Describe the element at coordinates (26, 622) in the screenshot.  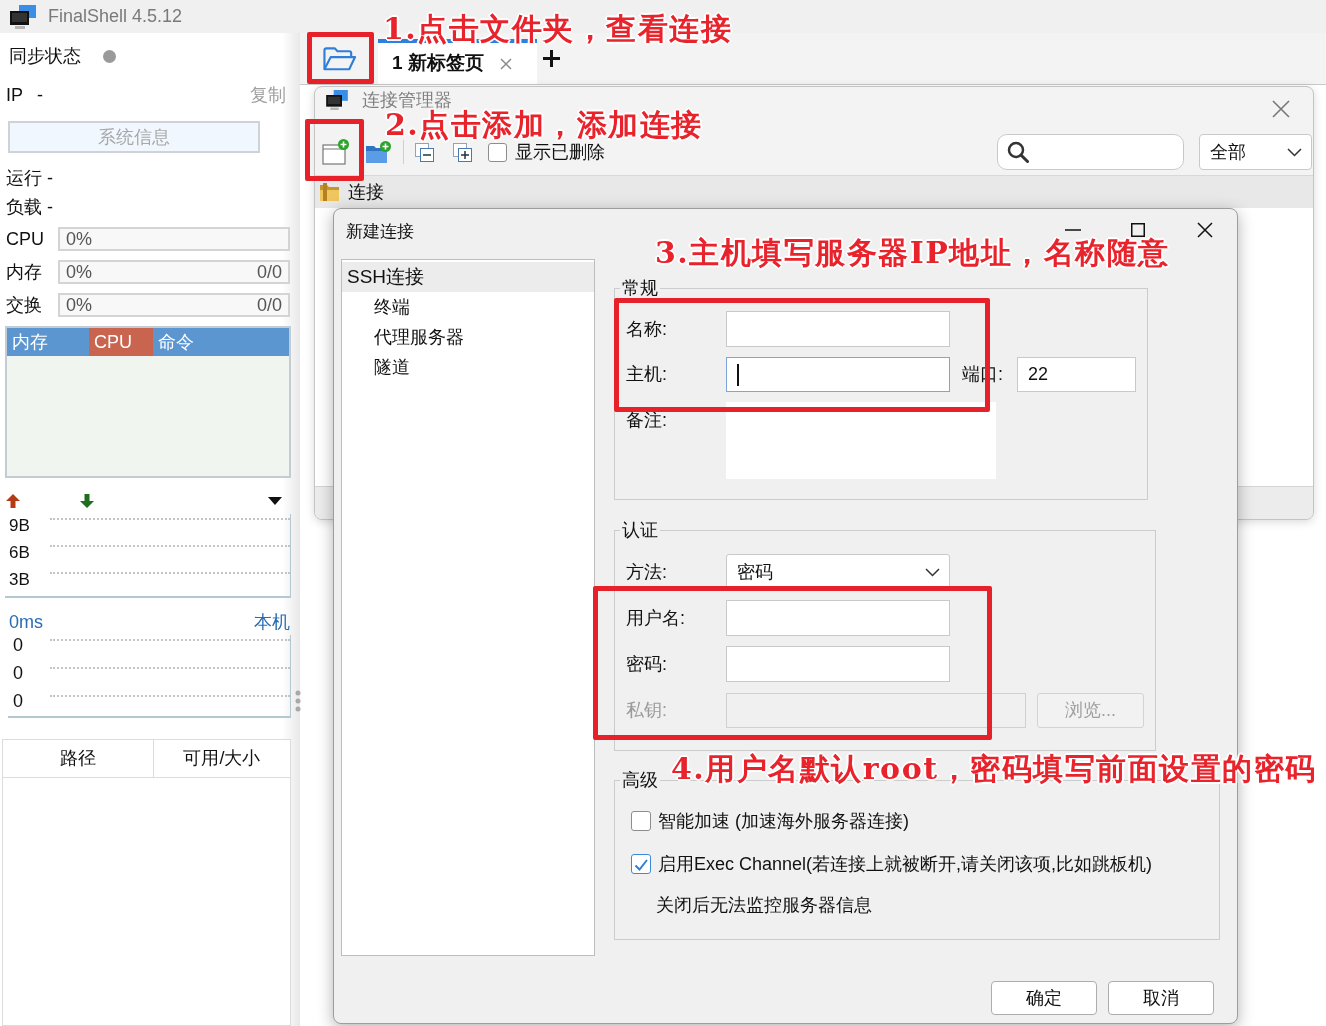
I see `latency-reading: 0ms` at that location.